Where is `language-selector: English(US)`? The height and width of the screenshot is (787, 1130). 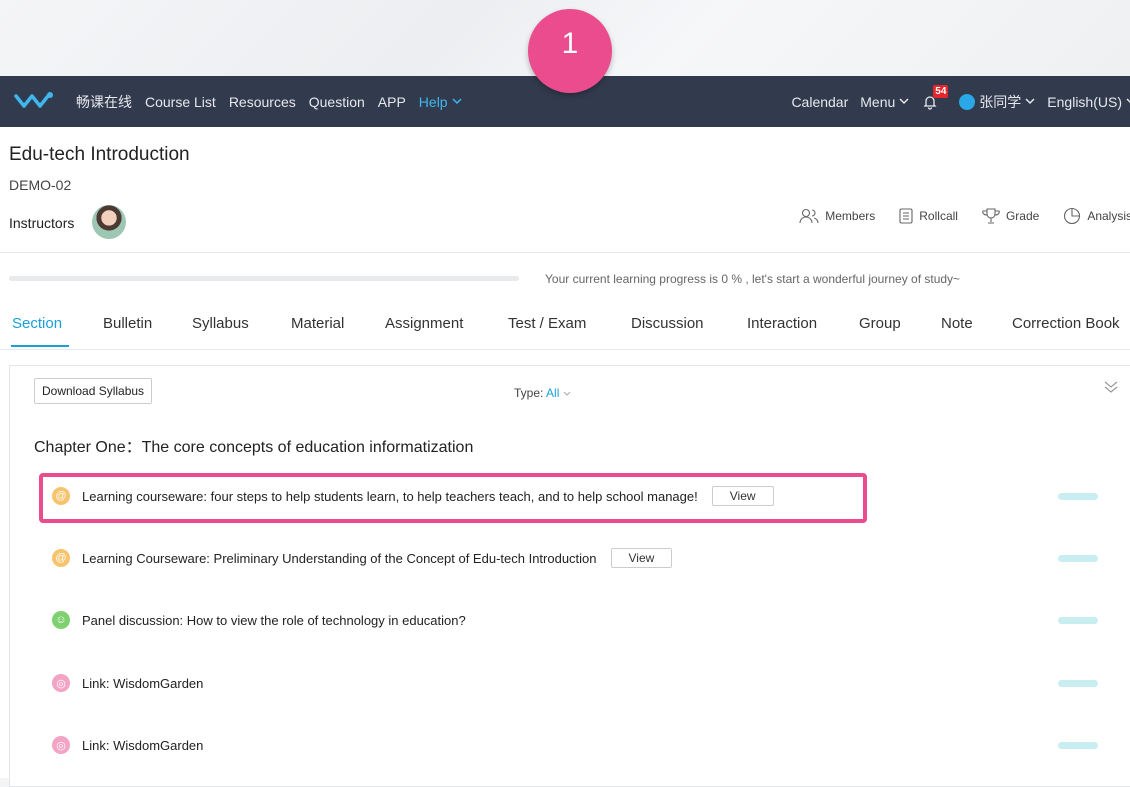
language-selector: English(US) is located at coordinates (1088, 102).